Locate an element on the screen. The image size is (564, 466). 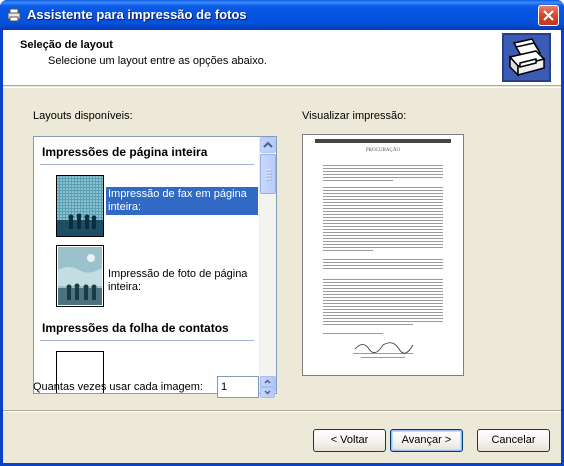
item-fax-full-page: Impressão de fax em página inteira: is located at coordinates (182, 201).